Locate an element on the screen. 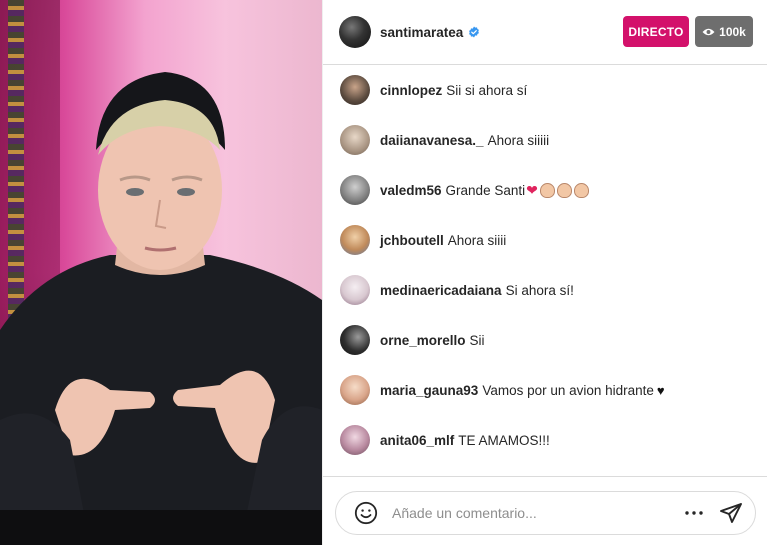  more-dots-icon is located at coordinates (694, 513).